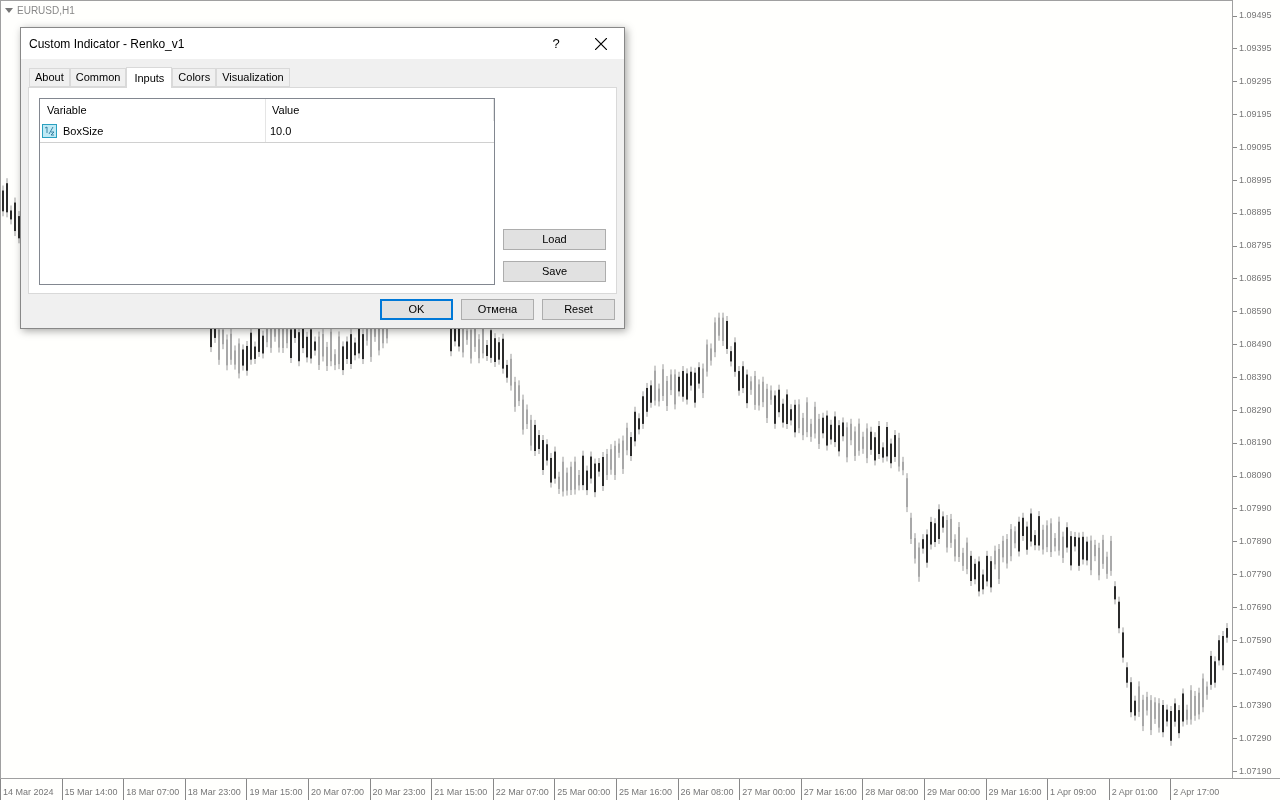  I want to click on price-label: 1.07490, so click(1255, 673).